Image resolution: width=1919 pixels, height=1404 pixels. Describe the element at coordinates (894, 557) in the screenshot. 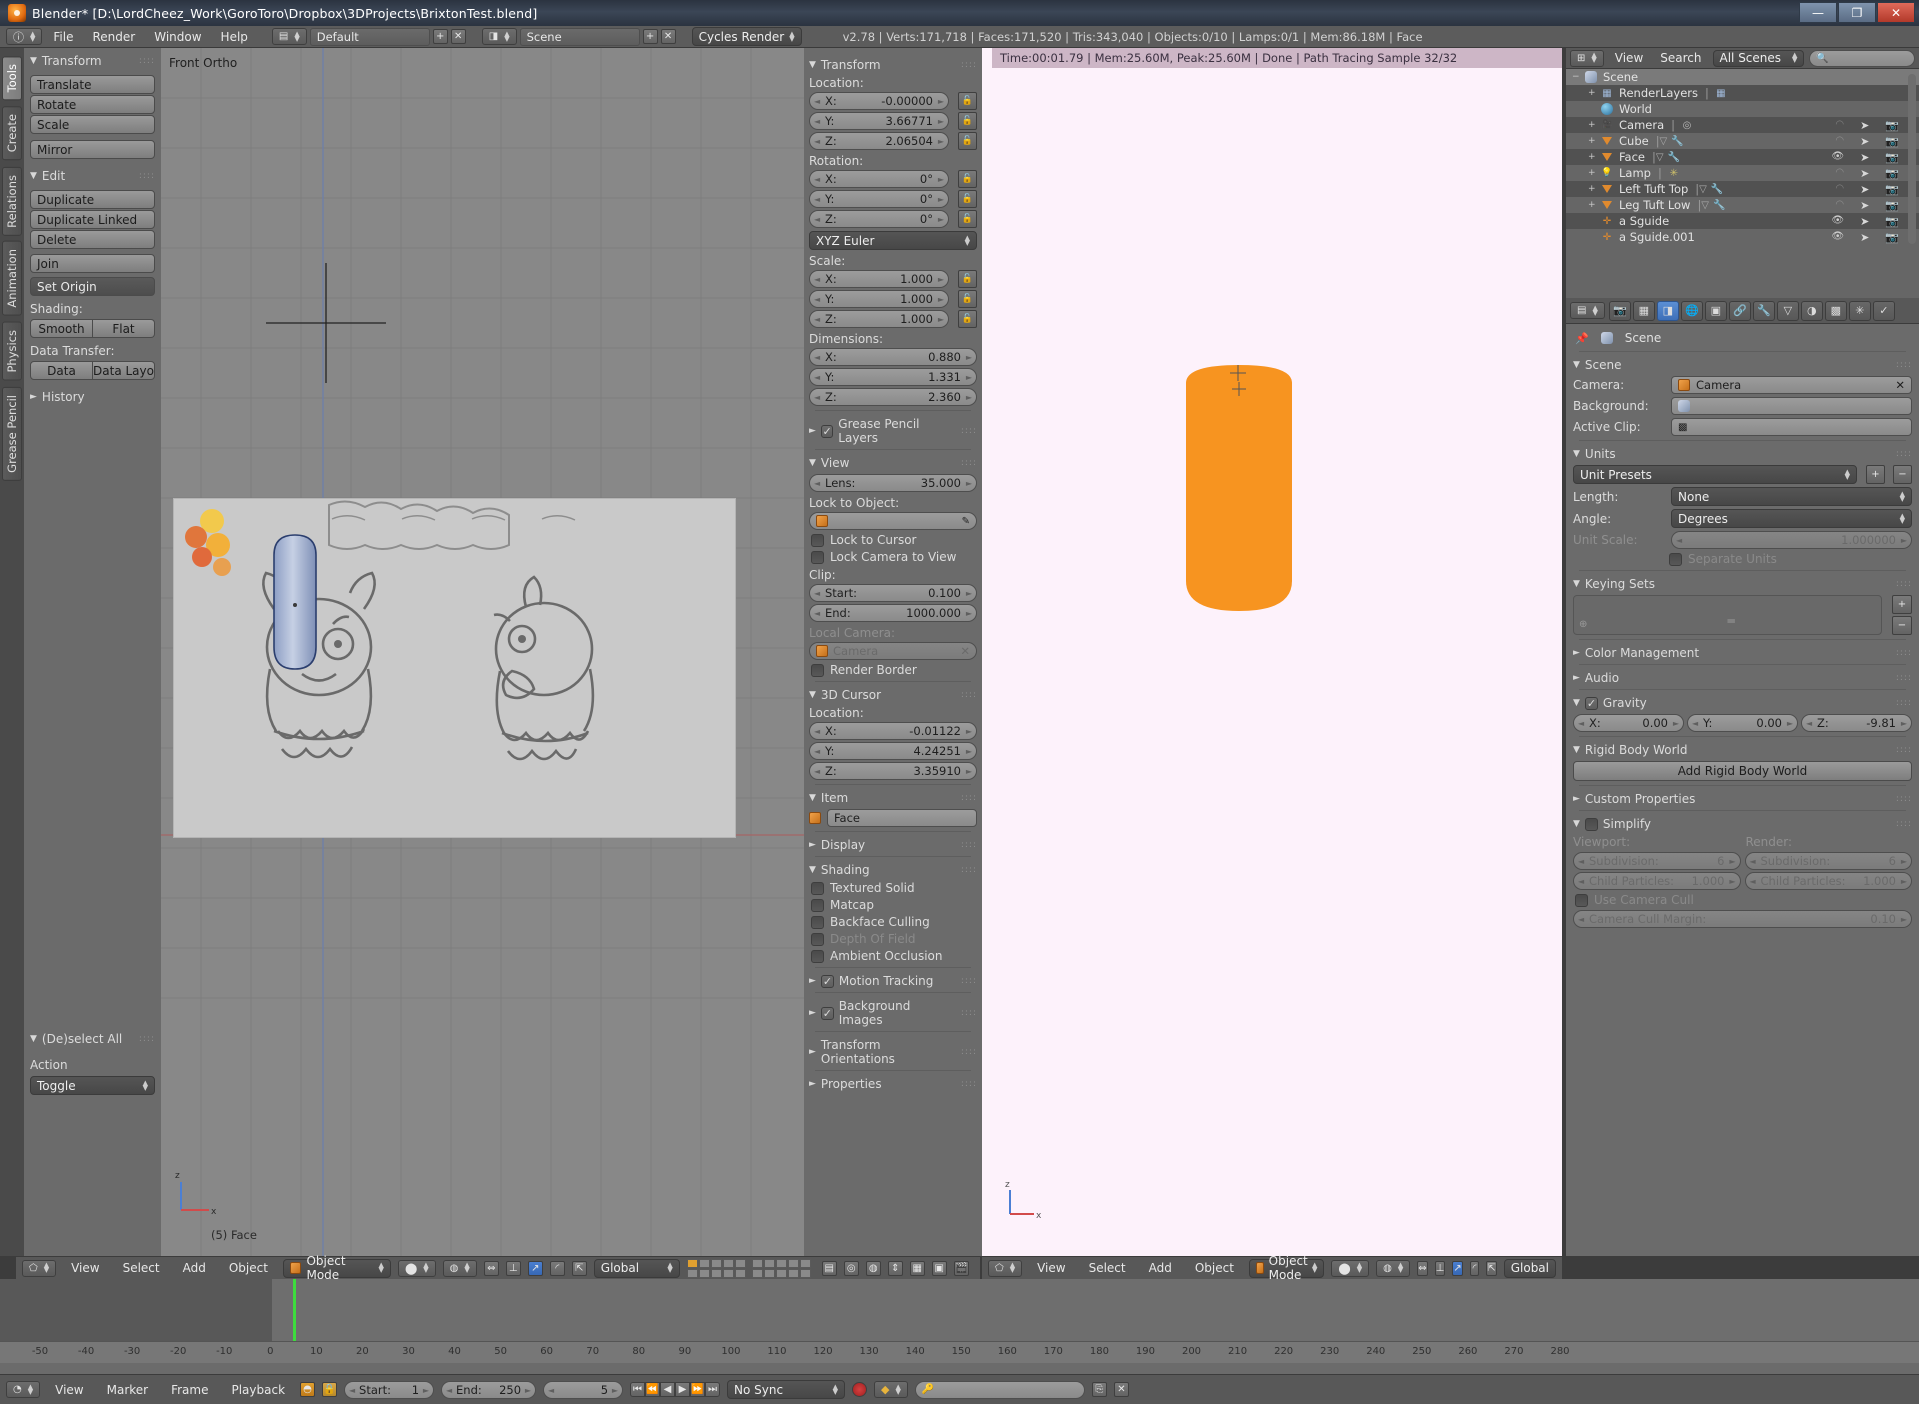

I see `lock-camera-to-view: Lock Camera to View` at that location.